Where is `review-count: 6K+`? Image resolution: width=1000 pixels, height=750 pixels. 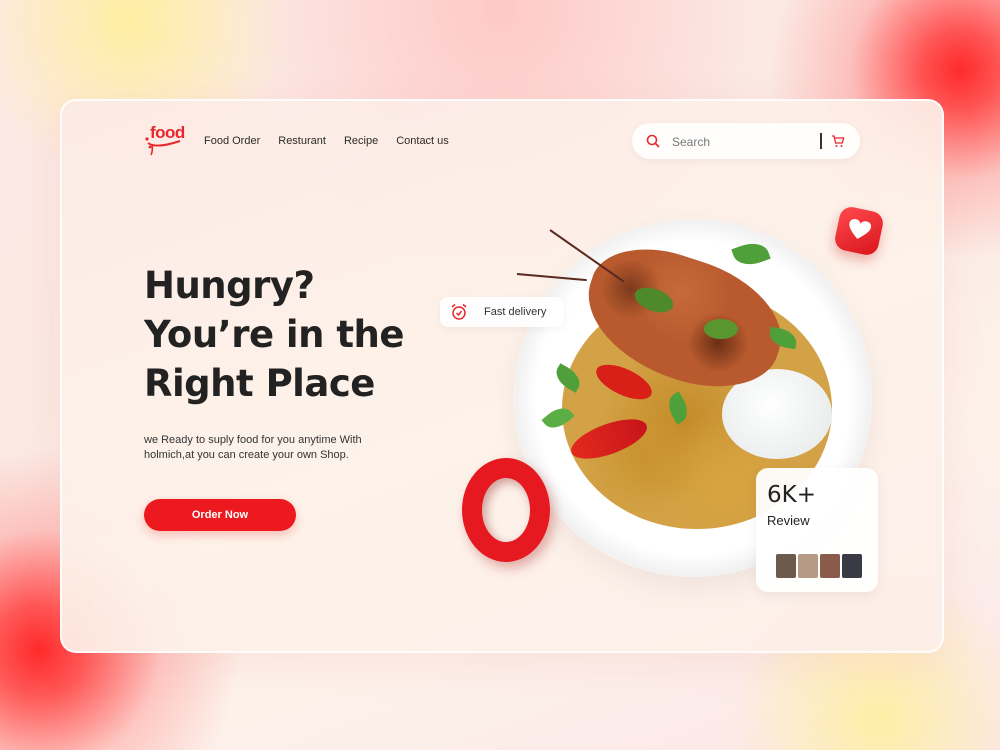
review-count: 6K+ is located at coordinates (791, 495).